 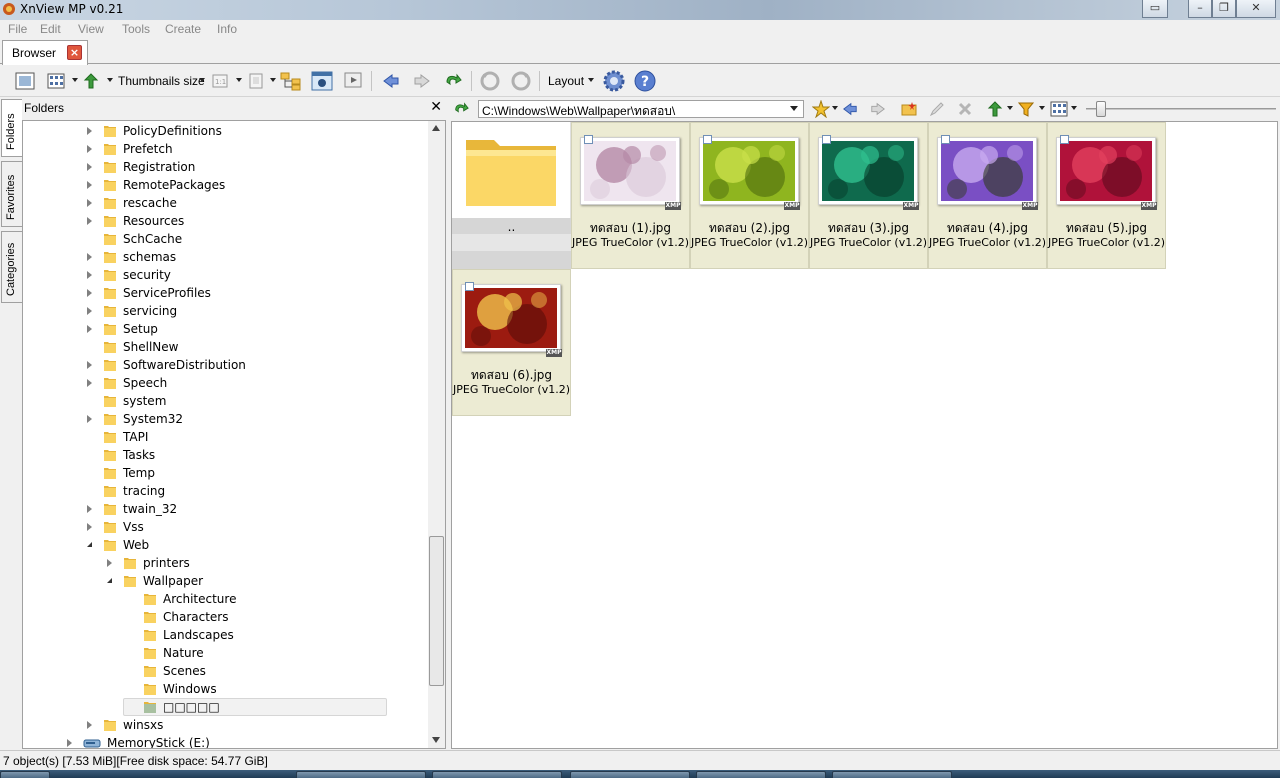 What do you see at coordinates (266, 419) in the screenshot?
I see `tree-item: System32` at bounding box center [266, 419].